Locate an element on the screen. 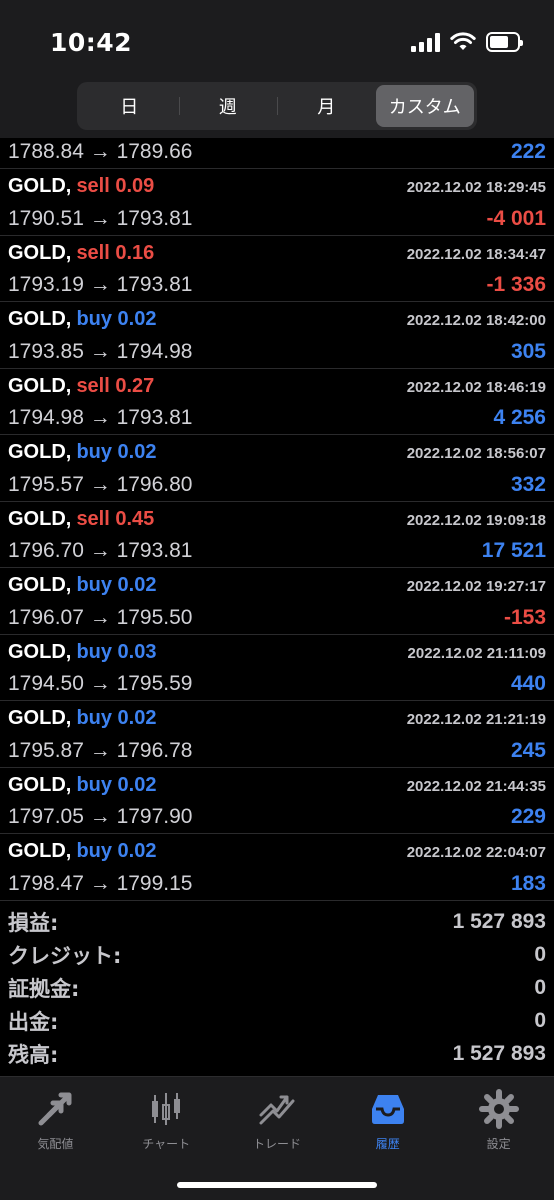 The width and height of the screenshot is (554, 1200). trade-time: 2022.12.02 18:56:07 is located at coordinates (476, 453).